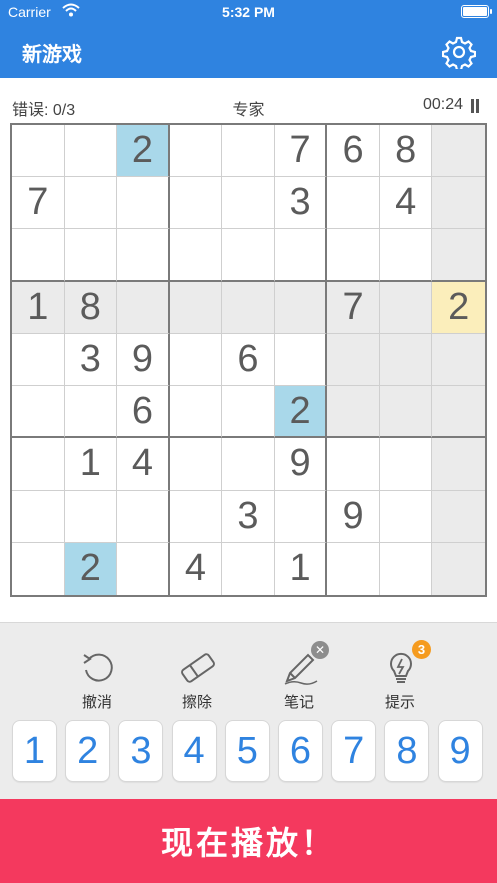 The width and height of the screenshot is (497, 883). I want to click on close-icon: ✕, so click(320, 650).